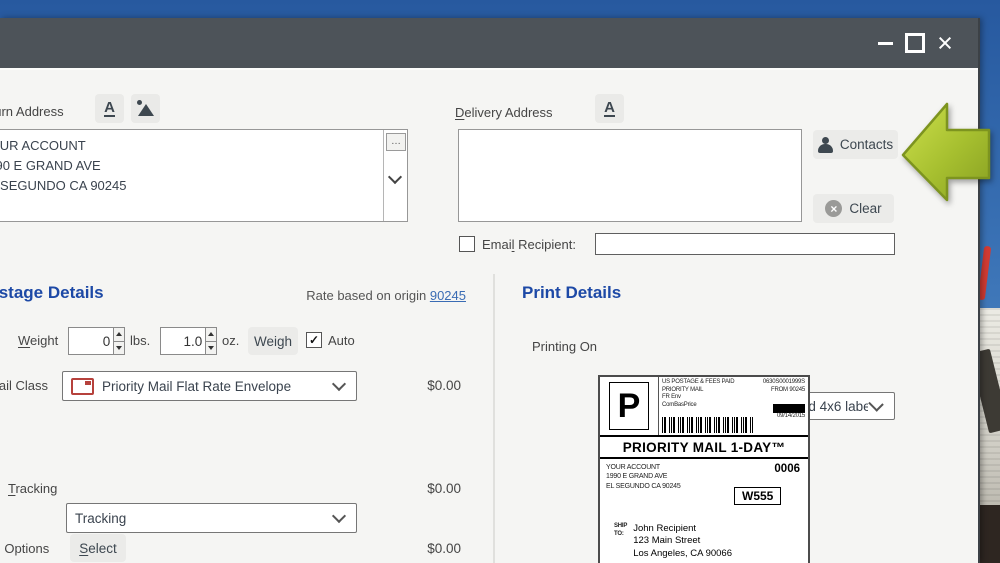 The width and height of the screenshot is (1000, 563). What do you see at coordinates (783, 382) in the screenshot?
I see `label-meta-id: 0630S0001999S` at bounding box center [783, 382].